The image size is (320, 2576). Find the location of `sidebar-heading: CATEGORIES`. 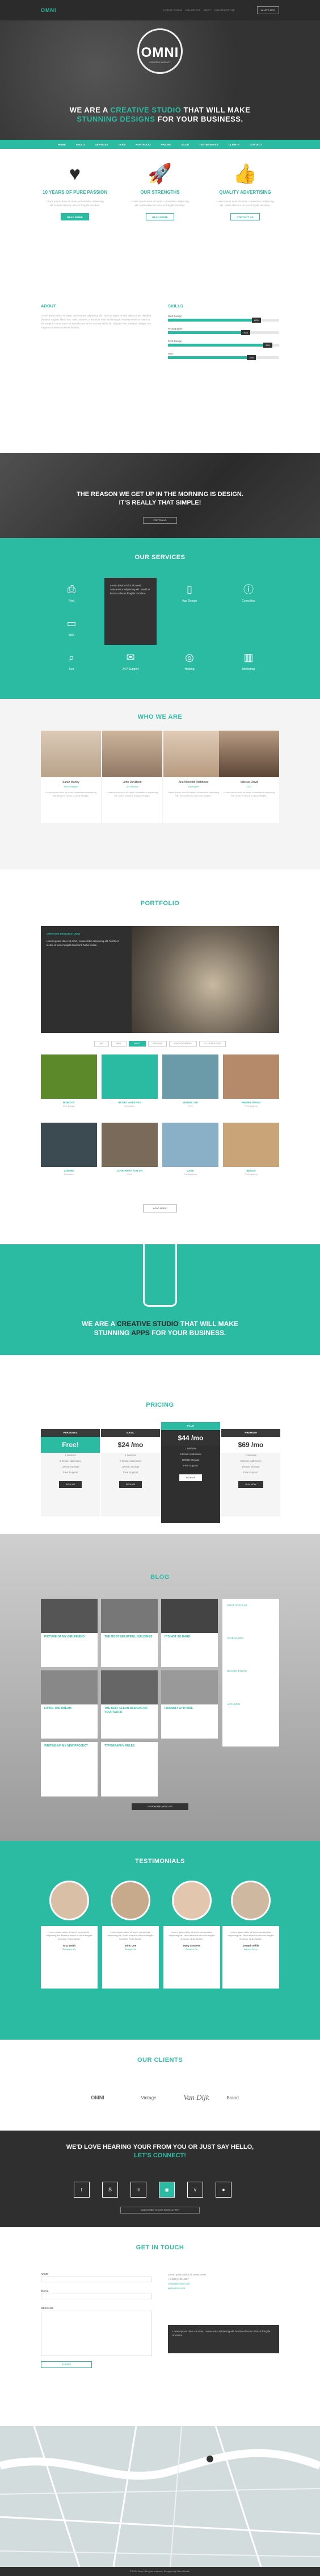

sidebar-heading: CATEGORIES is located at coordinates (251, 1639).